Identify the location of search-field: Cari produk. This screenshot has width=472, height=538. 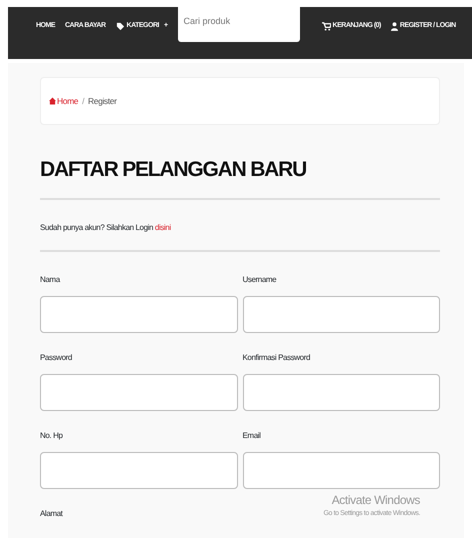
(239, 24).